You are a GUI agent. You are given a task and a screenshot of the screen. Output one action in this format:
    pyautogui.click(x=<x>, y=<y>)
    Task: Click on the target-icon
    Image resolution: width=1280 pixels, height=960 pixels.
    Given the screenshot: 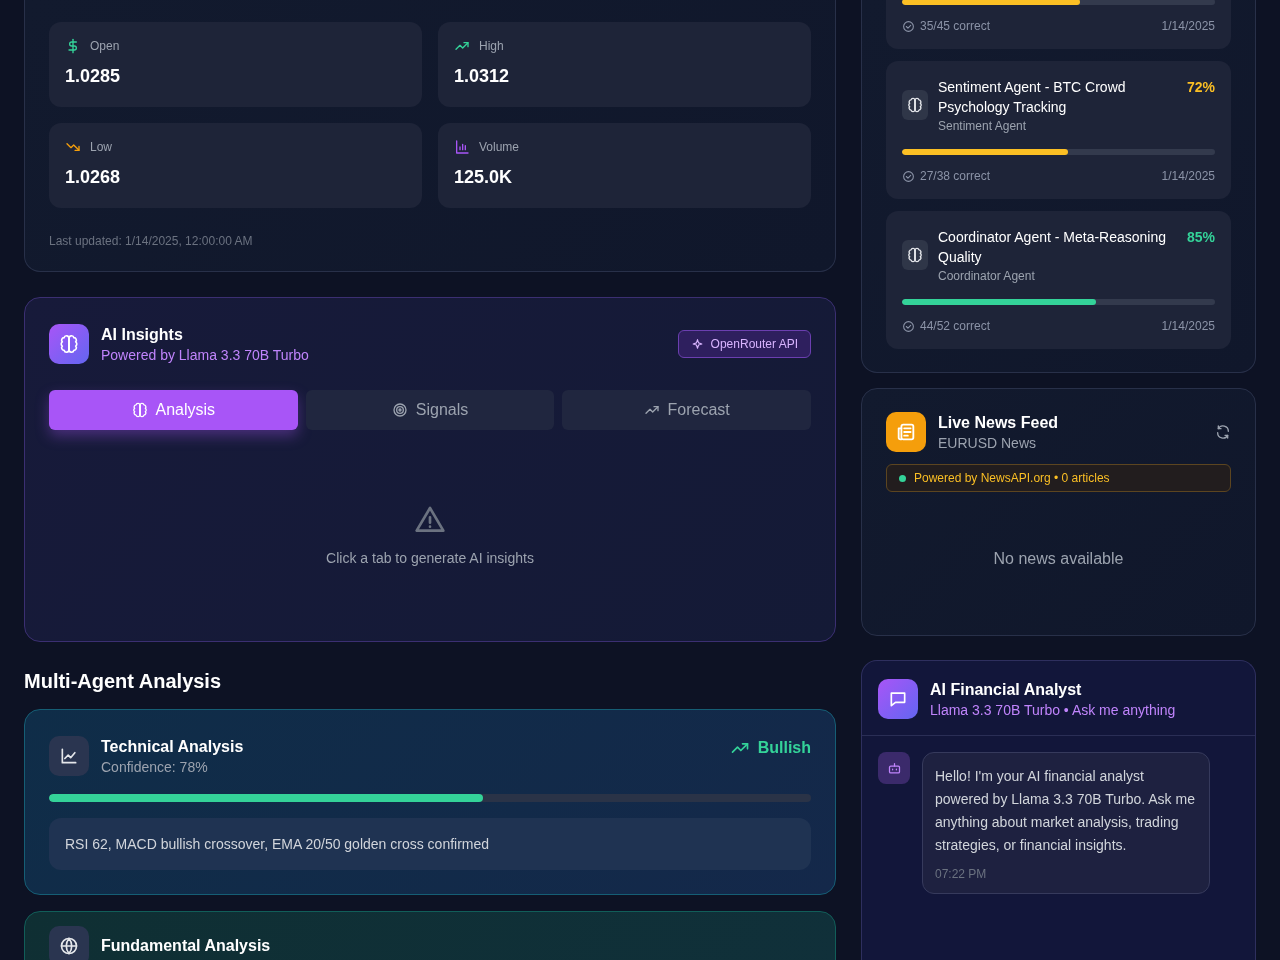 What is the action you would take?
    pyautogui.click(x=399, y=410)
    